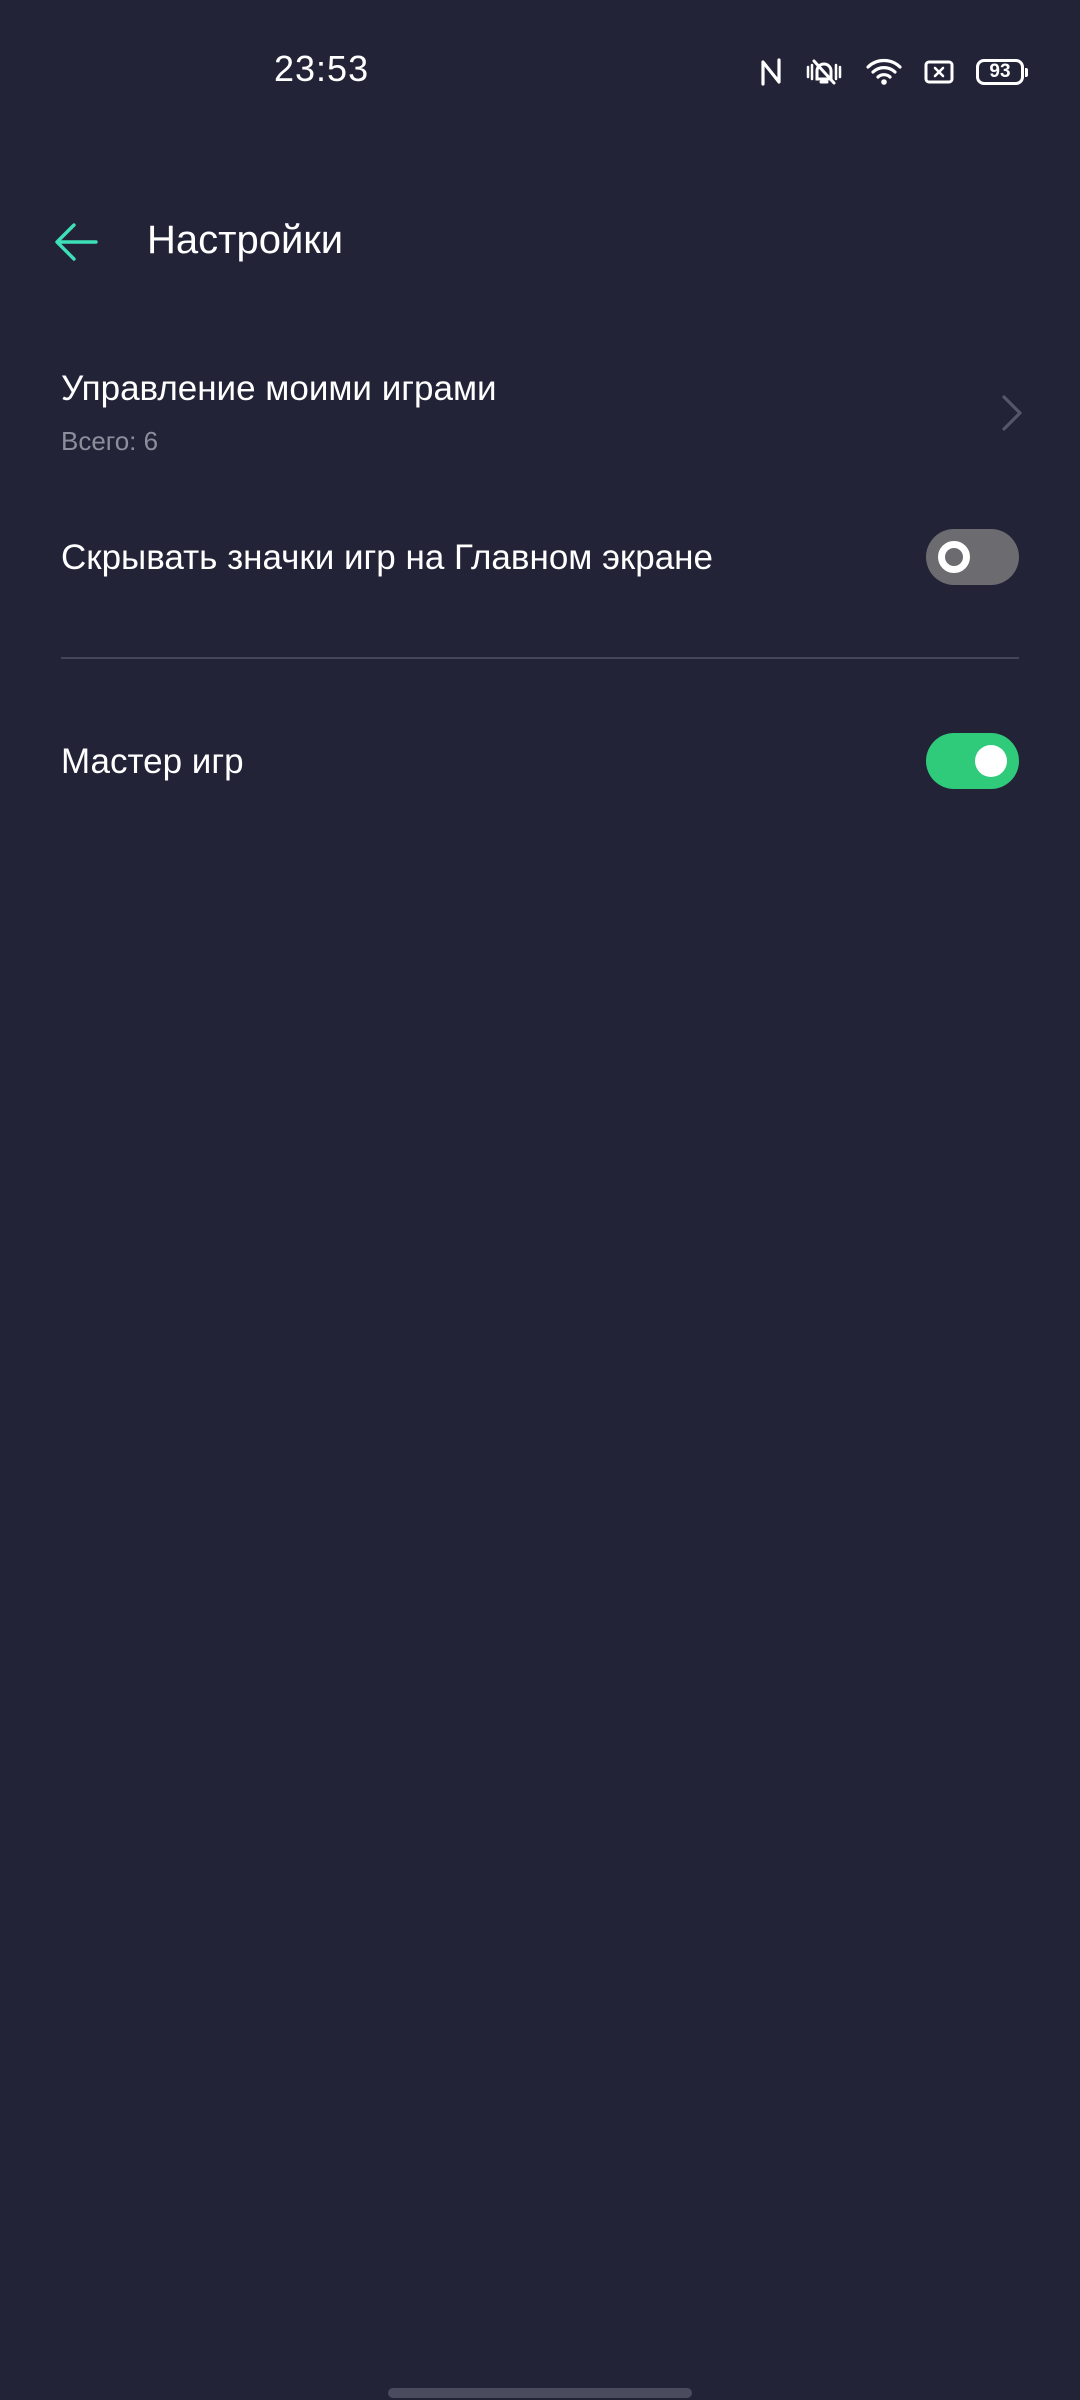  I want to click on arrow-left-icon, so click(76, 244).